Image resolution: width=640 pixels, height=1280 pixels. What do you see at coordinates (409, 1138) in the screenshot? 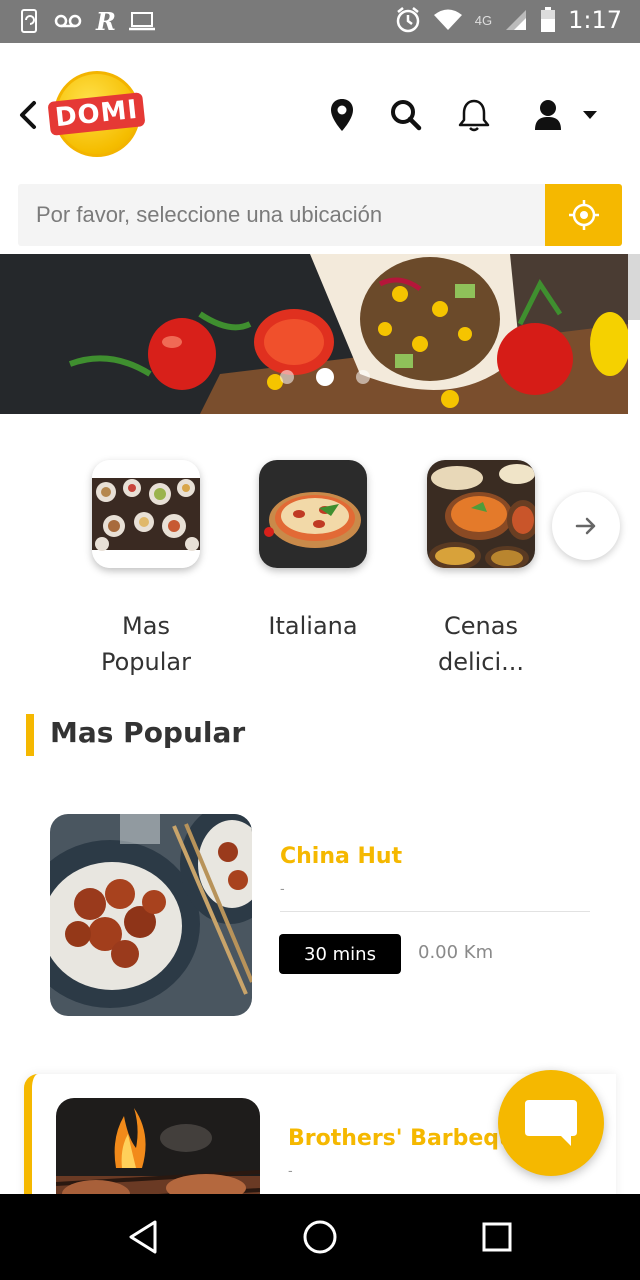
I see `restaurant-name: Brothers' Barbeque` at bounding box center [409, 1138].